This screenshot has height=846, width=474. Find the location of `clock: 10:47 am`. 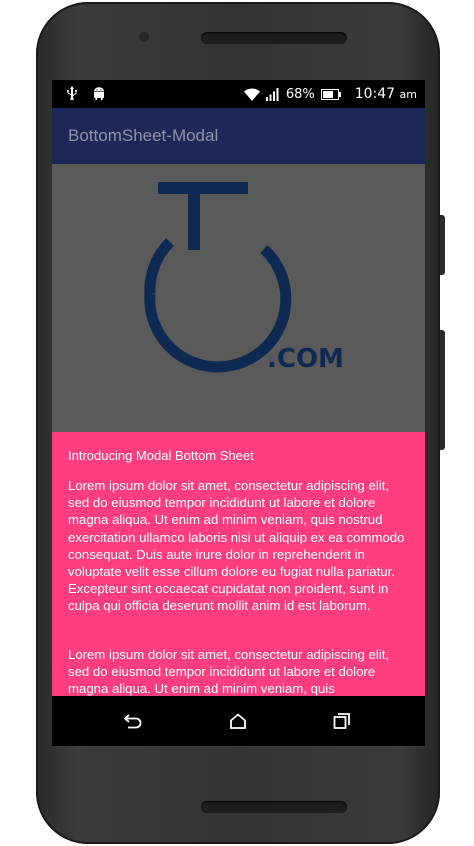

clock: 10:47 am is located at coordinates (386, 94).